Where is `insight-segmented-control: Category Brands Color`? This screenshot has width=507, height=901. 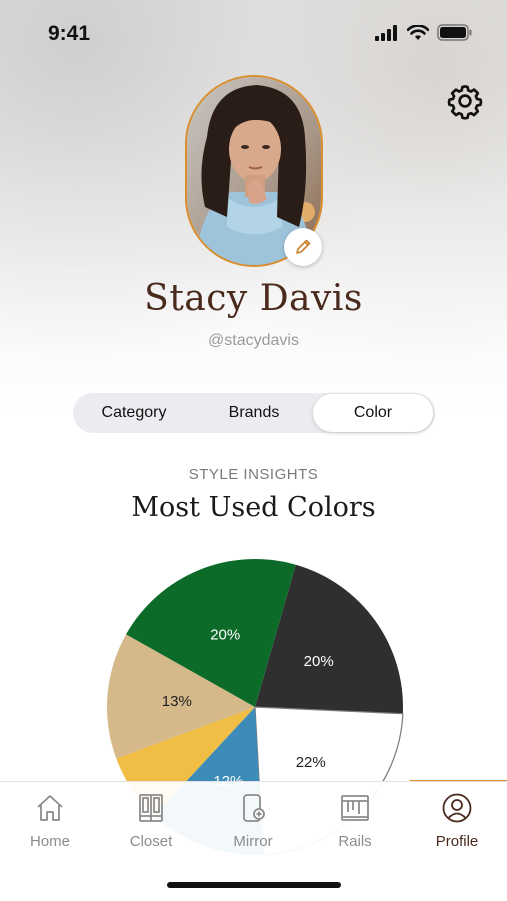 insight-segmented-control: Category Brands Color is located at coordinates (254, 413).